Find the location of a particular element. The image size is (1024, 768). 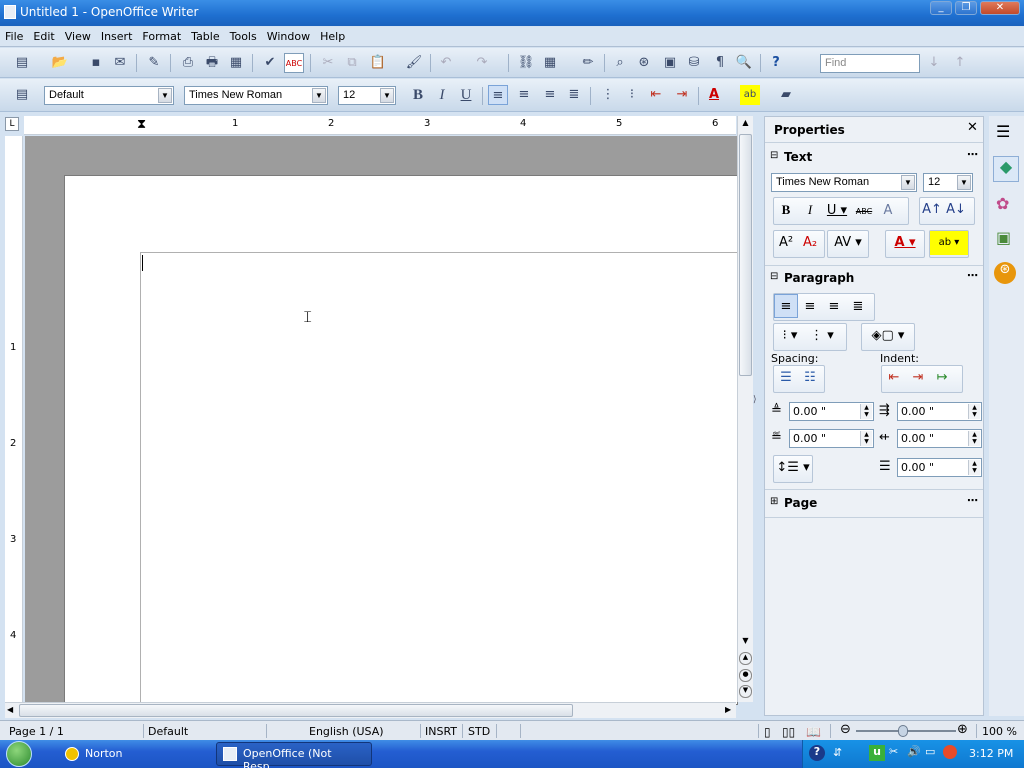

scroll-up-icon: ▲ is located at coordinates (745, 124).